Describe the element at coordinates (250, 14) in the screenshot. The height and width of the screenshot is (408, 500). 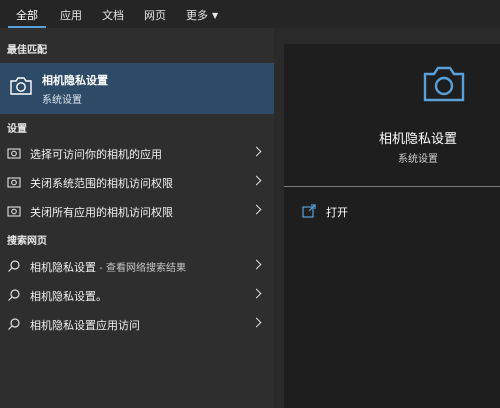
I see `search-filter-tabs: 全部 应用 文档 网页 更多 ▼` at that location.